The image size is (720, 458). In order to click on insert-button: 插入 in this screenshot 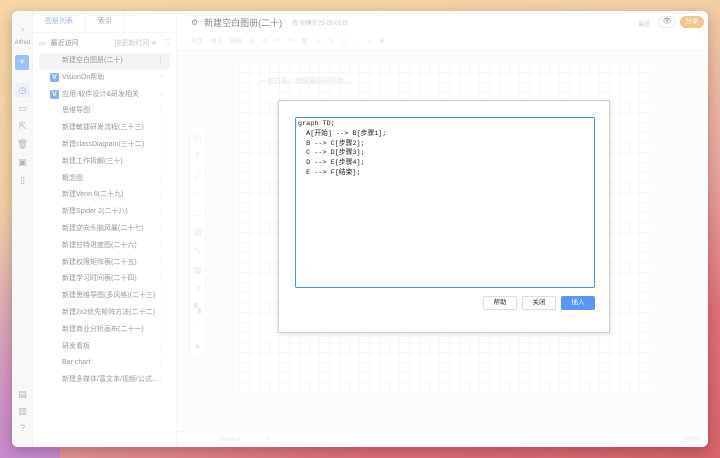, I will do `click(578, 303)`.